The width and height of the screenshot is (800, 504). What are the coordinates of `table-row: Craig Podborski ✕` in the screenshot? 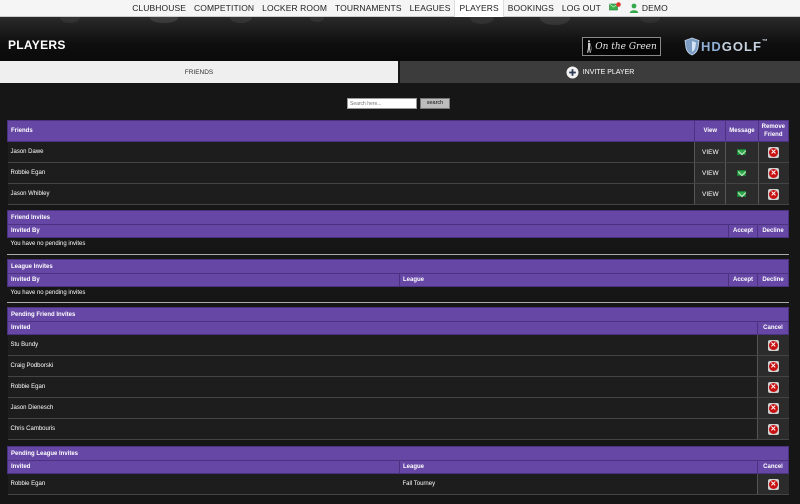 It's located at (398, 366).